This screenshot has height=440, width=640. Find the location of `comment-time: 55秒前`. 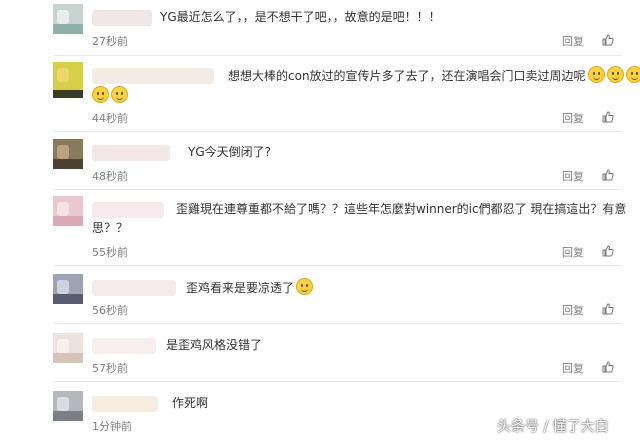

comment-time: 55秒前 is located at coordinates (110, 252).